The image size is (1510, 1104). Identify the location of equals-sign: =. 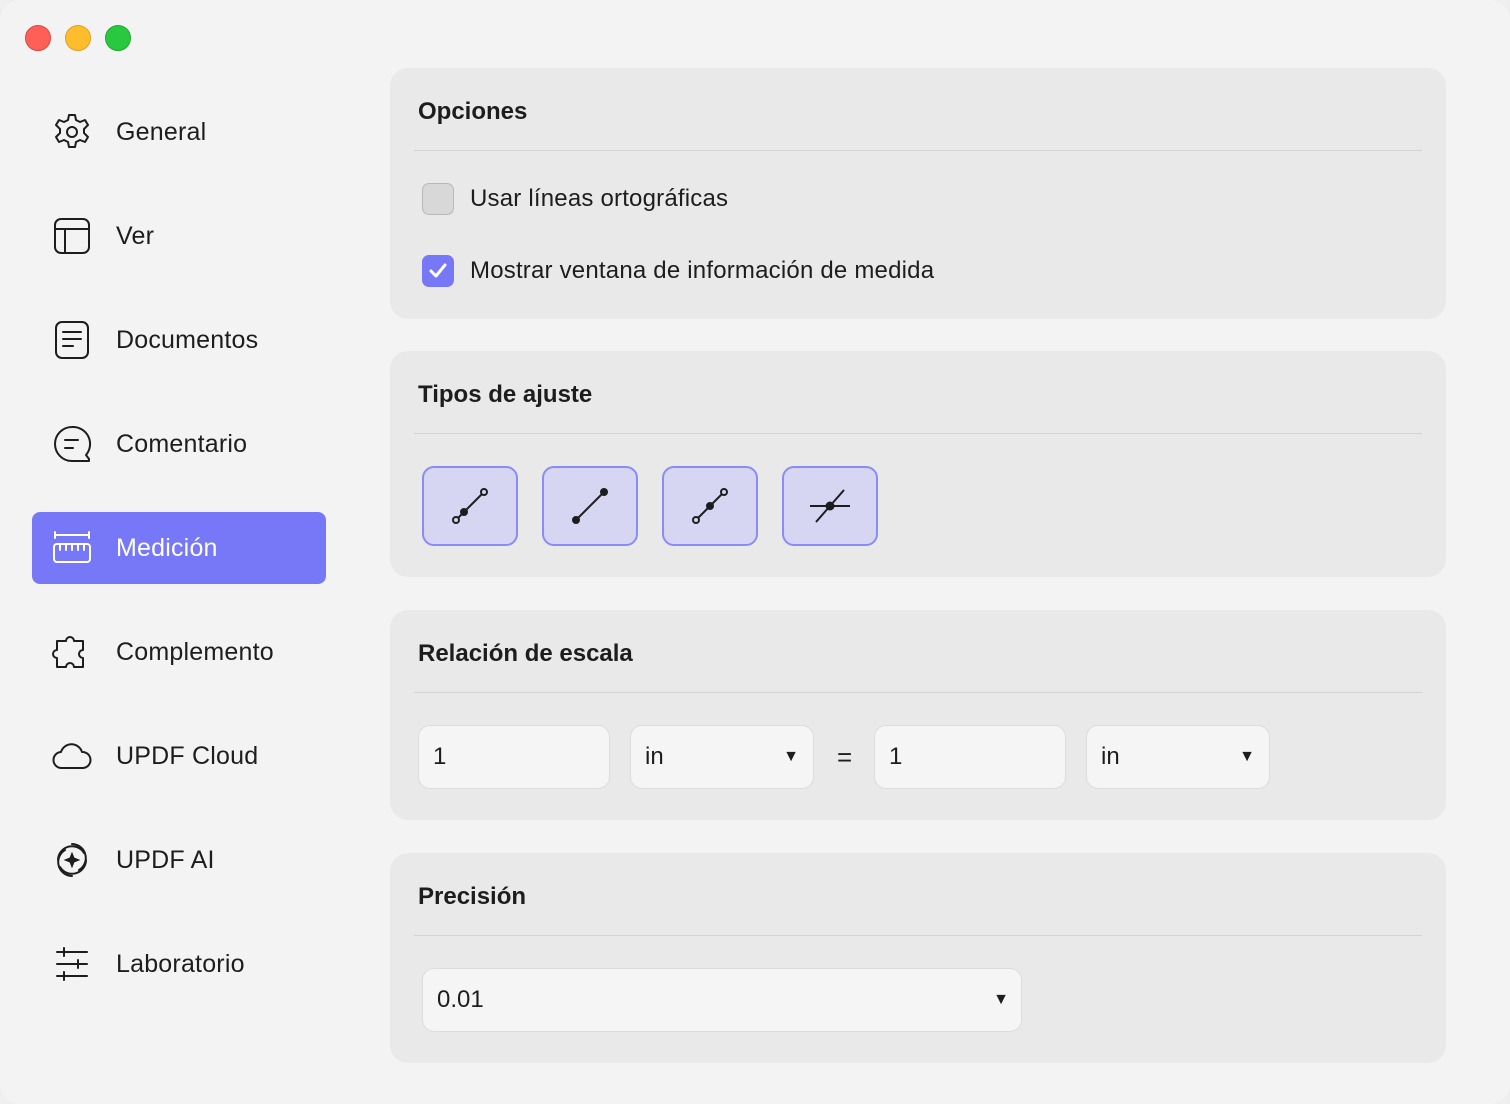
(845, 757).